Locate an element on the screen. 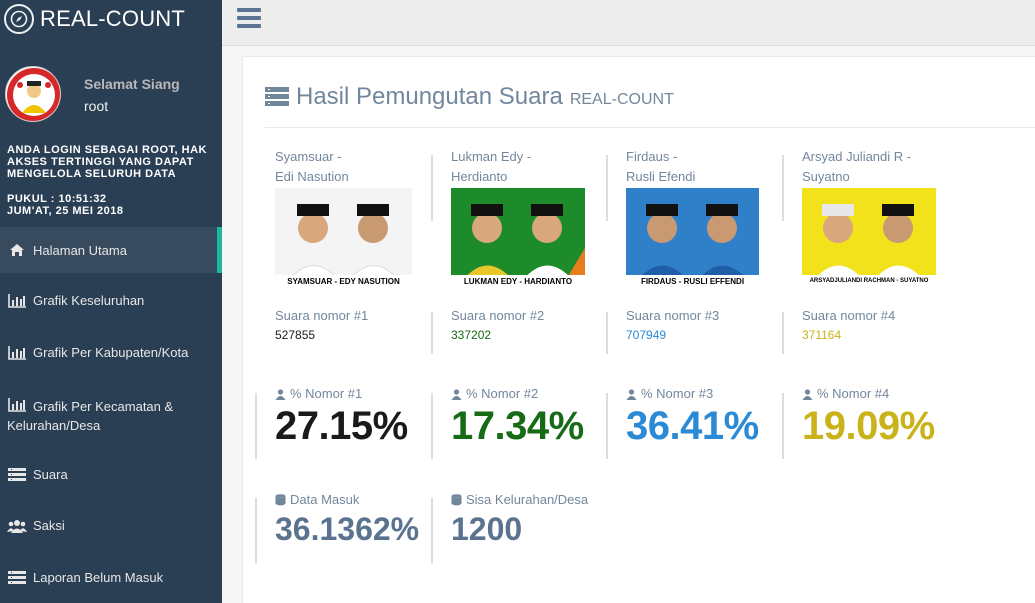  percent-block: % Nomor #4 19.09% is located at coordinates (868, 417).